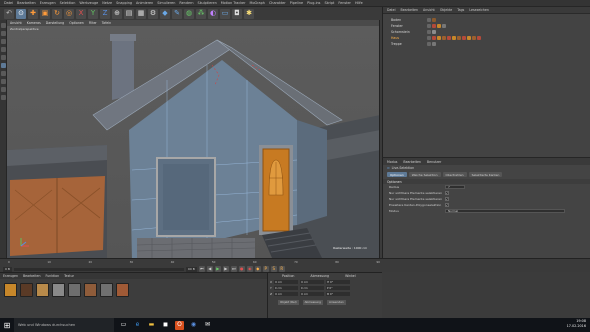 The image size is (590, 332). What do you see at coordinates (69, 13) in the screenshot?
I see `recent-tool-icon: ◎` at bounding box center [69, 13].